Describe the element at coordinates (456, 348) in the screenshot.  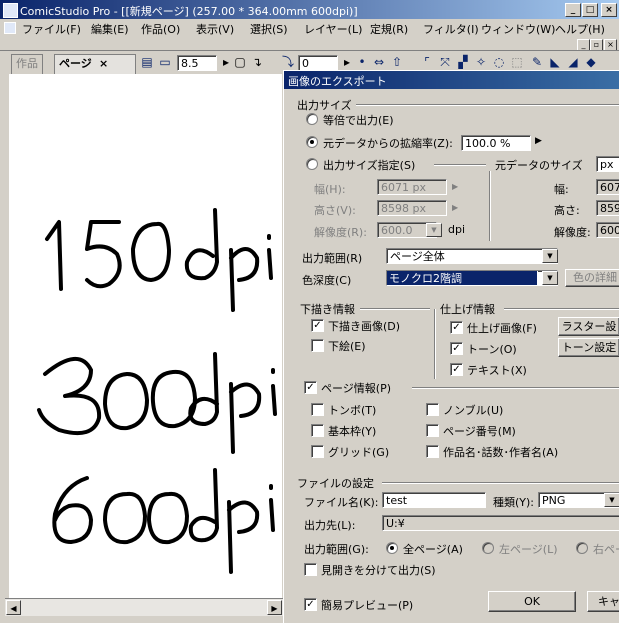
I see `tone-checkbox: ✓` at that location.